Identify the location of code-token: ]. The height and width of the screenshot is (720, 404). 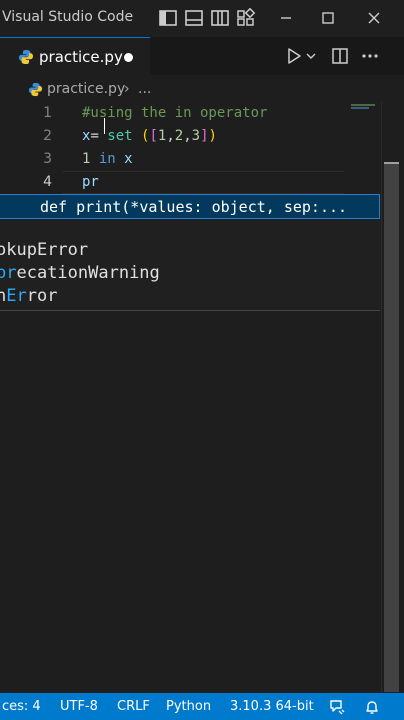
(204, 136).